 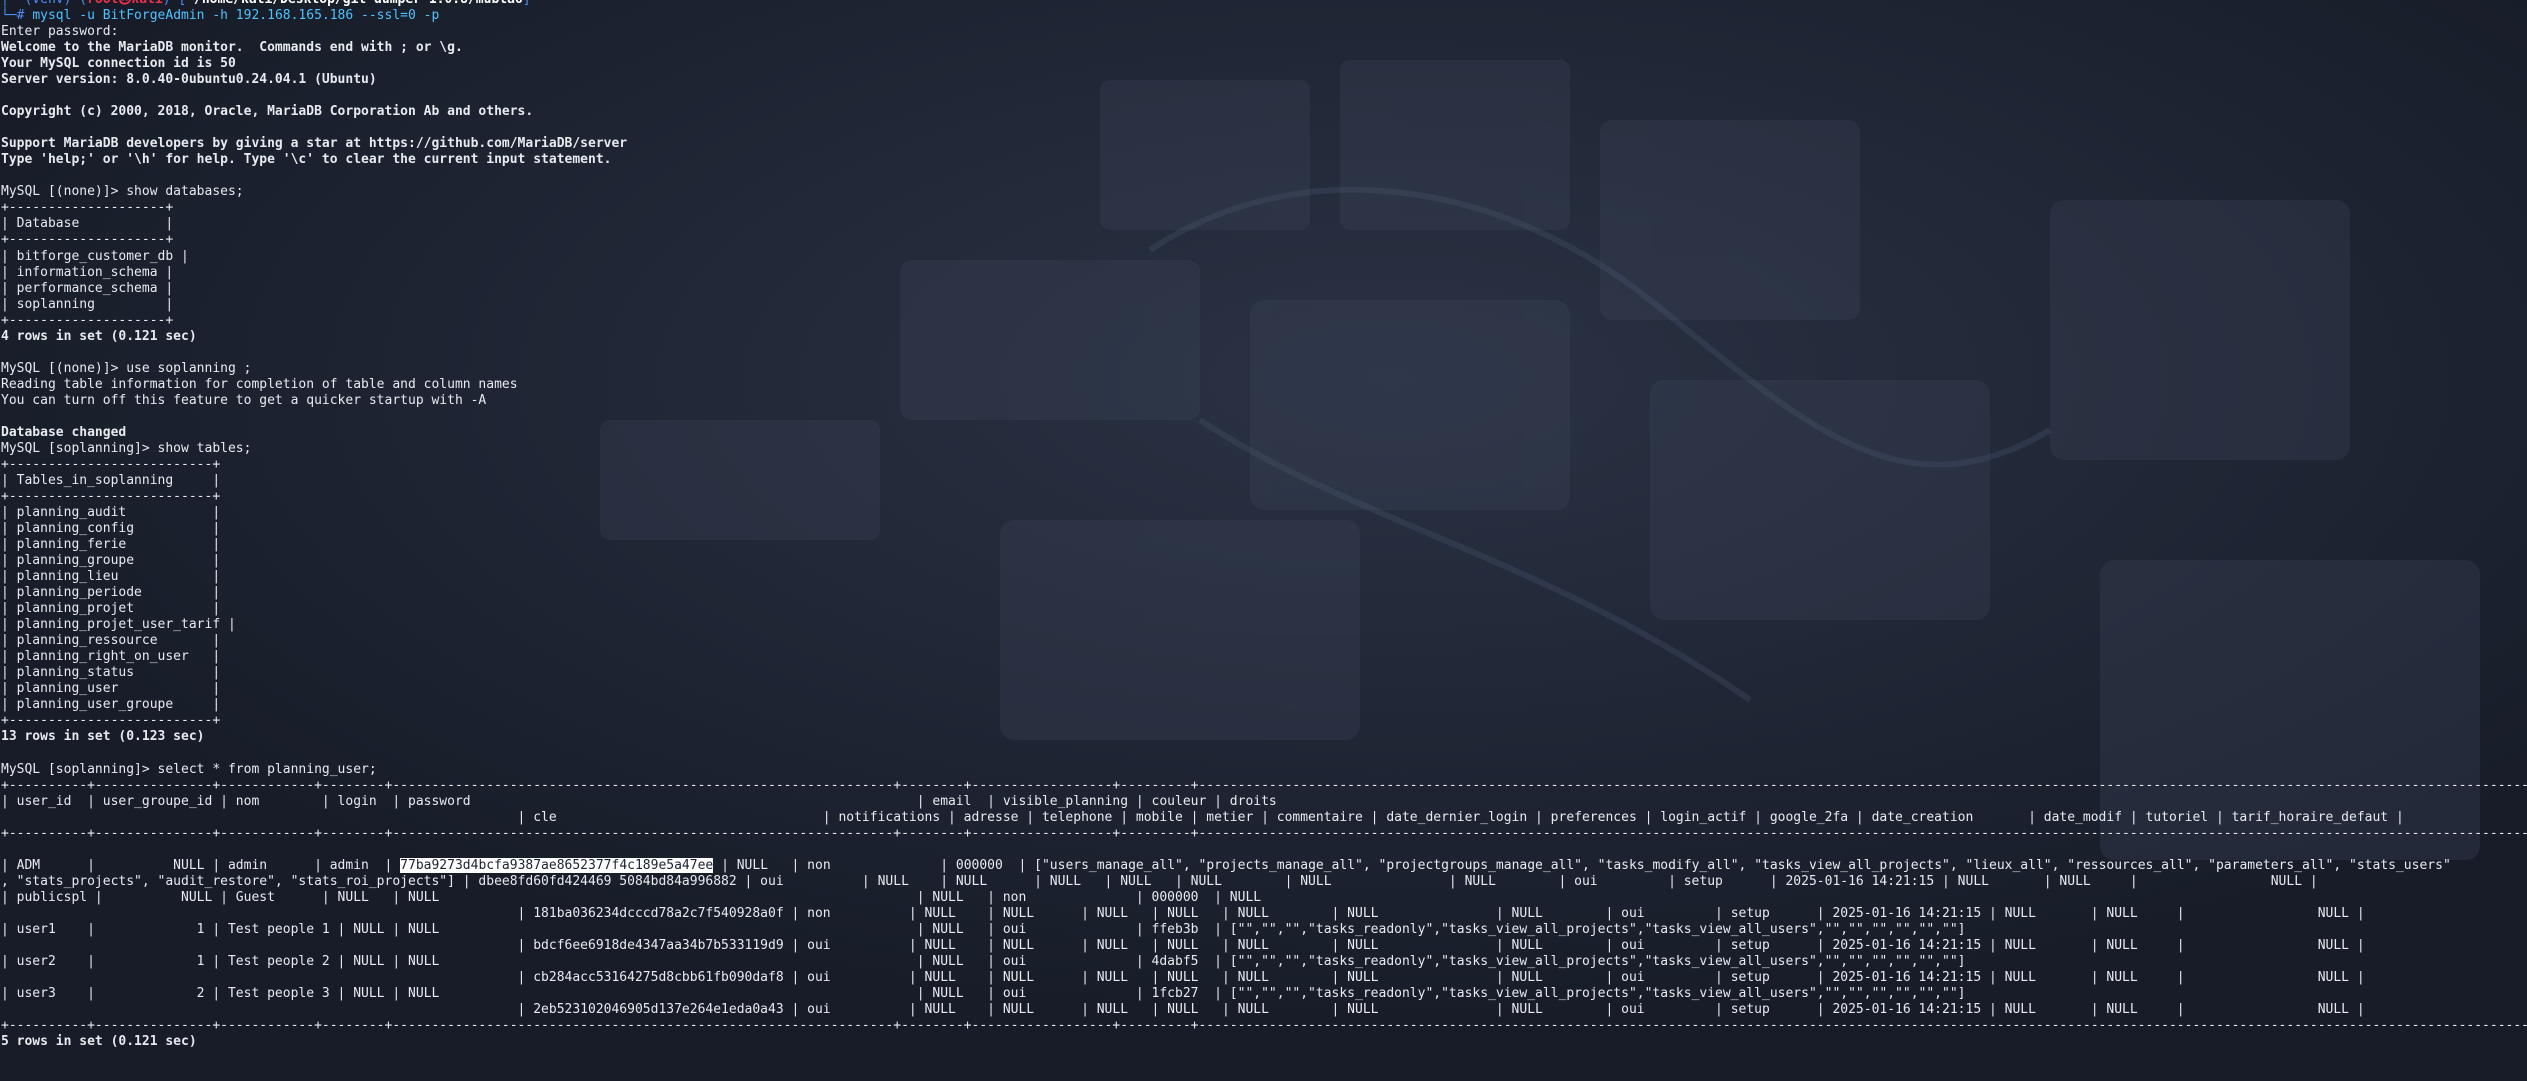 What do you see at coordinates (527, 3) in the screenshot?
I see `prompt-bracket-close: ]` at bounding box center [527, 3].